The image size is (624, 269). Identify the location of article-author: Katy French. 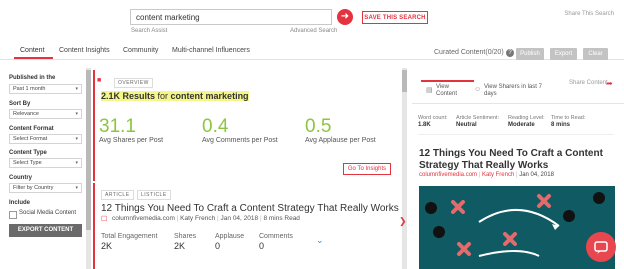
(198, 218).